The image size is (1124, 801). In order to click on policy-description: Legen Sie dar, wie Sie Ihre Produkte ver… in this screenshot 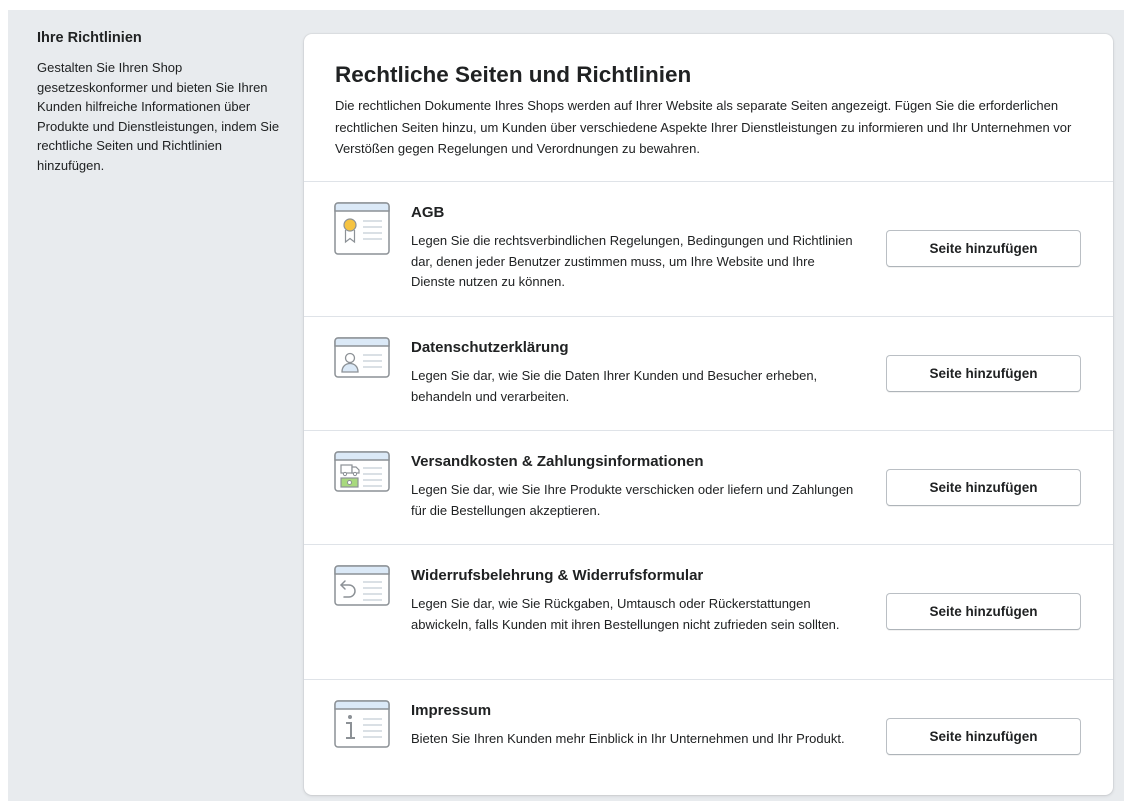, I will do `click(632, 500)`.